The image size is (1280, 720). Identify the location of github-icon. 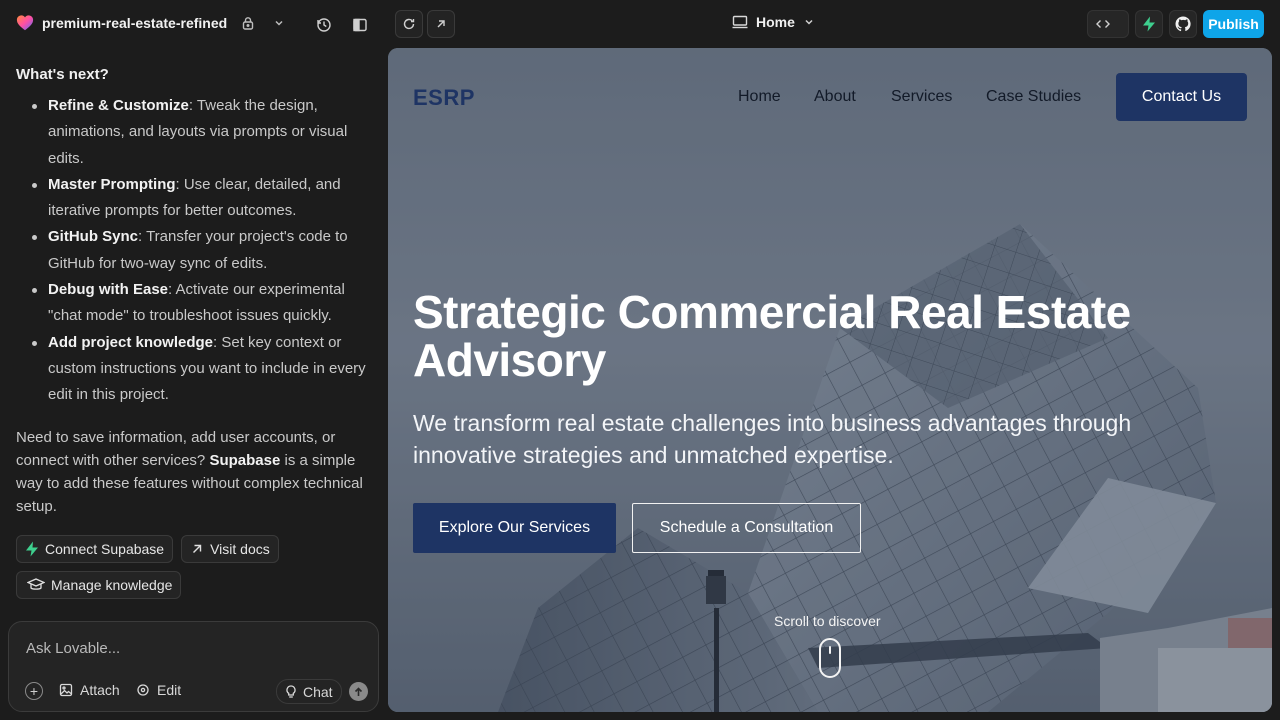
(1183, 24).